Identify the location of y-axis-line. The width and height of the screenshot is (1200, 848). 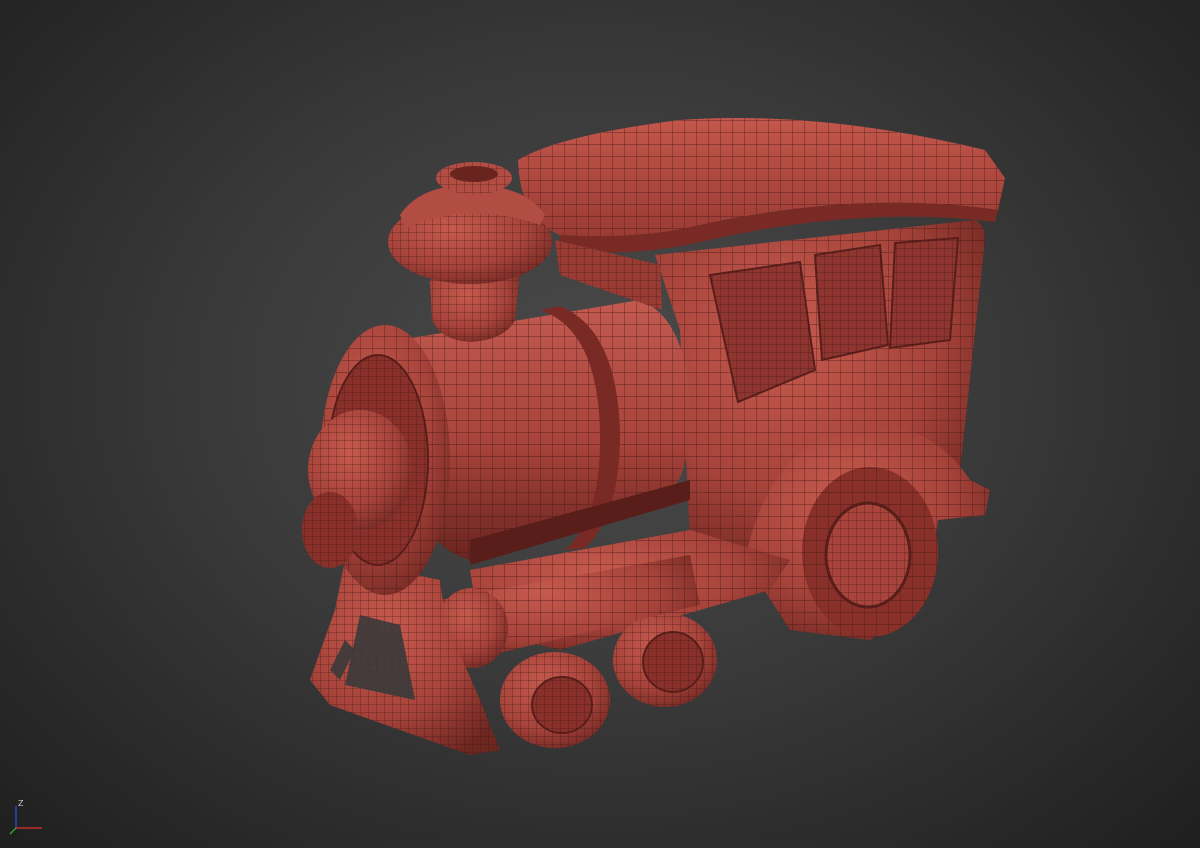
(13, 831).